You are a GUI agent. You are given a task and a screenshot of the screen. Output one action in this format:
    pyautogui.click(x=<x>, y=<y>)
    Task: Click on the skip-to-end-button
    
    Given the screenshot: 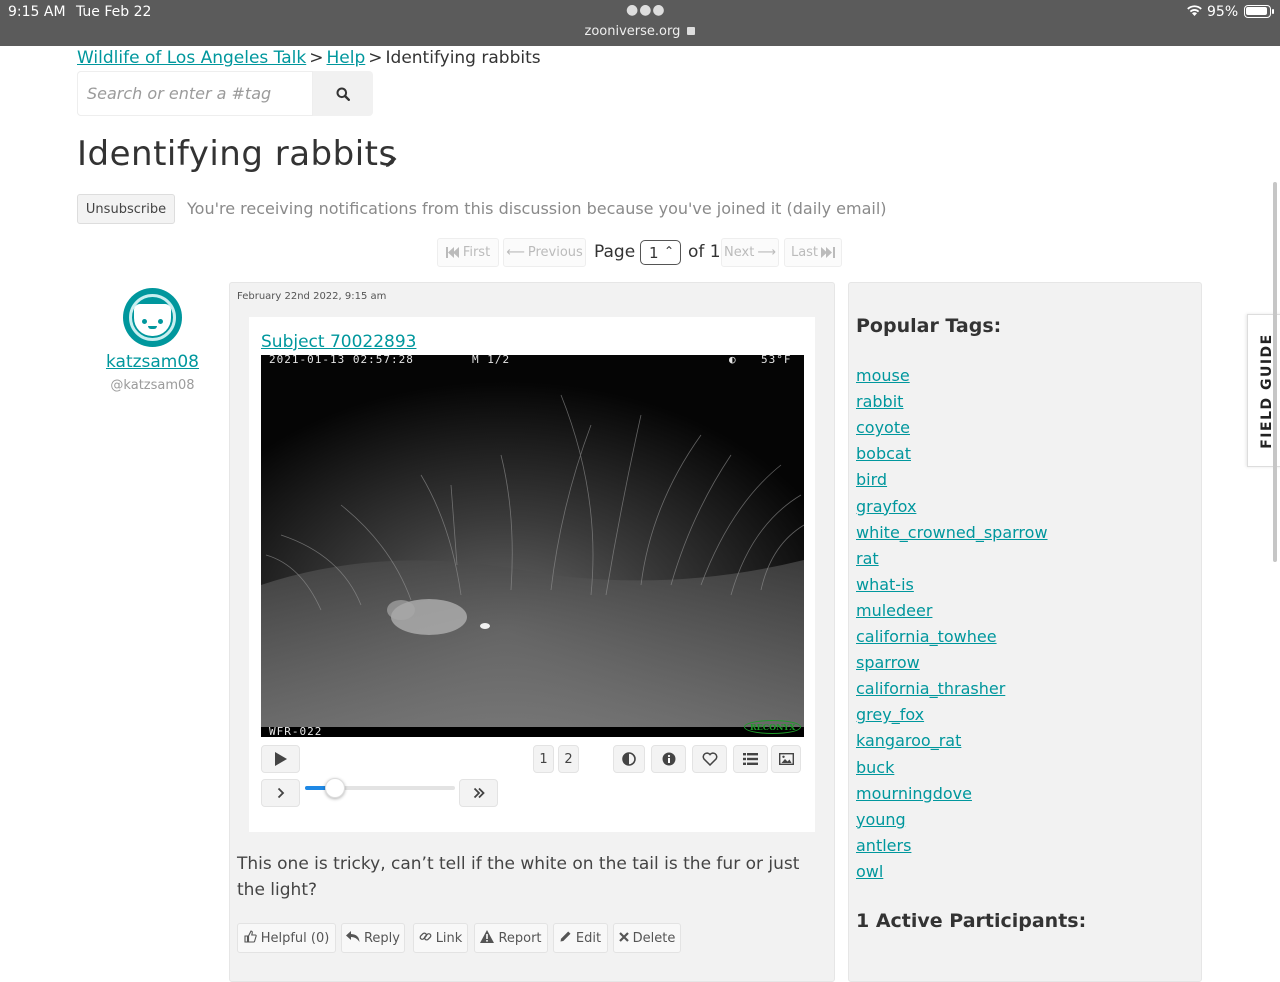 What is the action you would take?
    pyautogui.click(x=478, y=793)
    